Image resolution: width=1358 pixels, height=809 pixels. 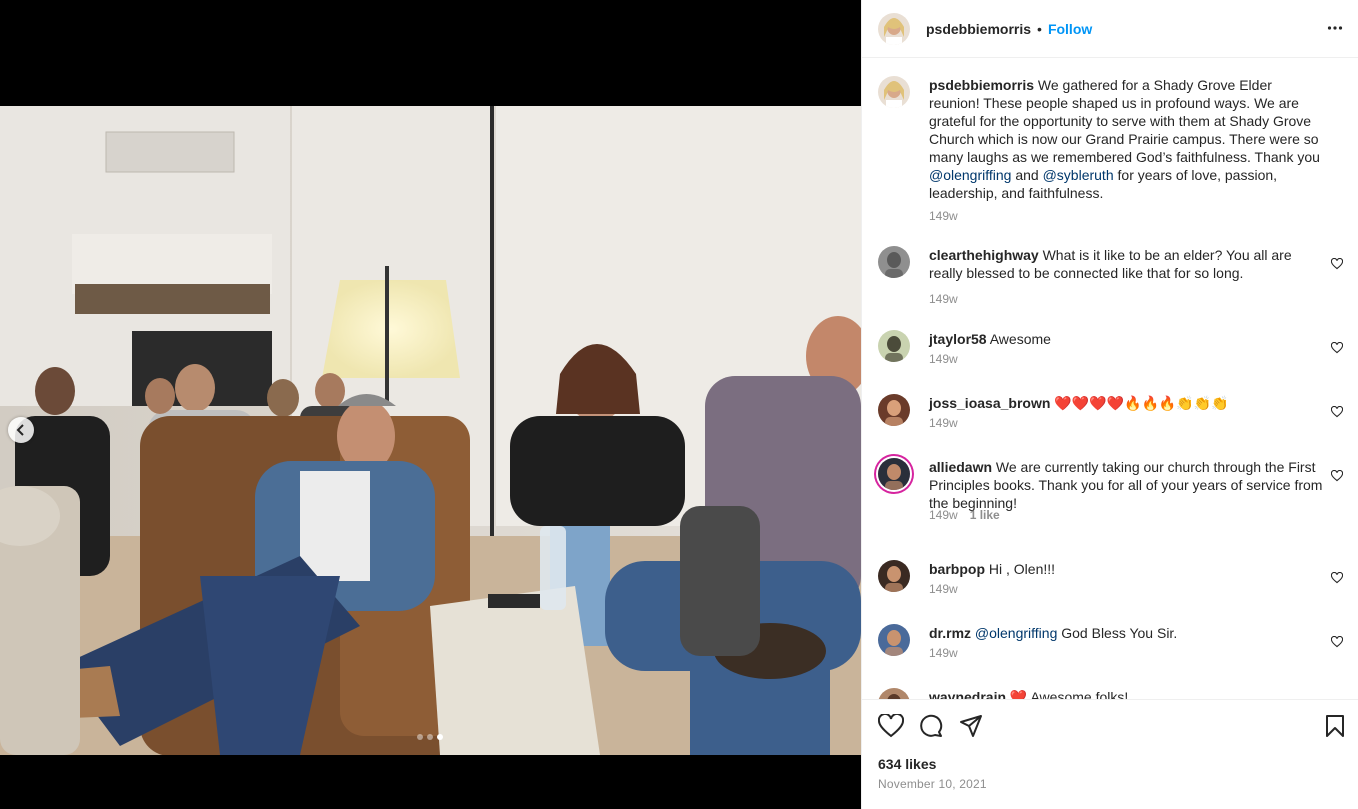 What do you see at coordinates (985, 515) in the screenshot?
I see `comment-likes: 1 like` at bounding box center [985, 515].